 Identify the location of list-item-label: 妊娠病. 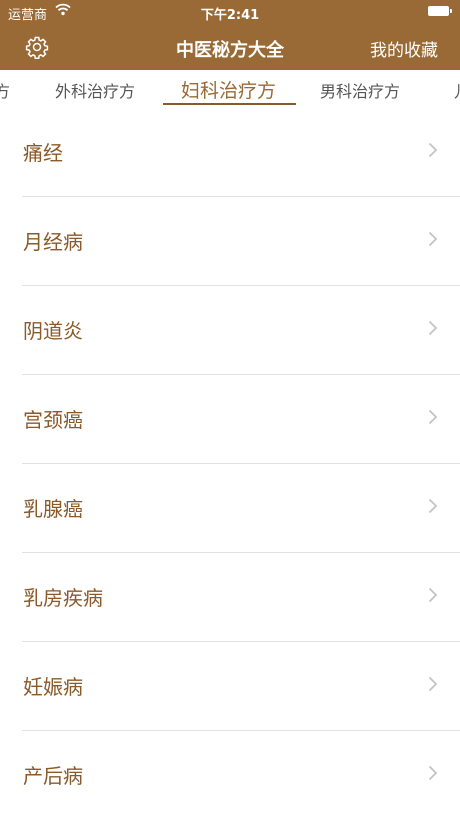
(53, 687).